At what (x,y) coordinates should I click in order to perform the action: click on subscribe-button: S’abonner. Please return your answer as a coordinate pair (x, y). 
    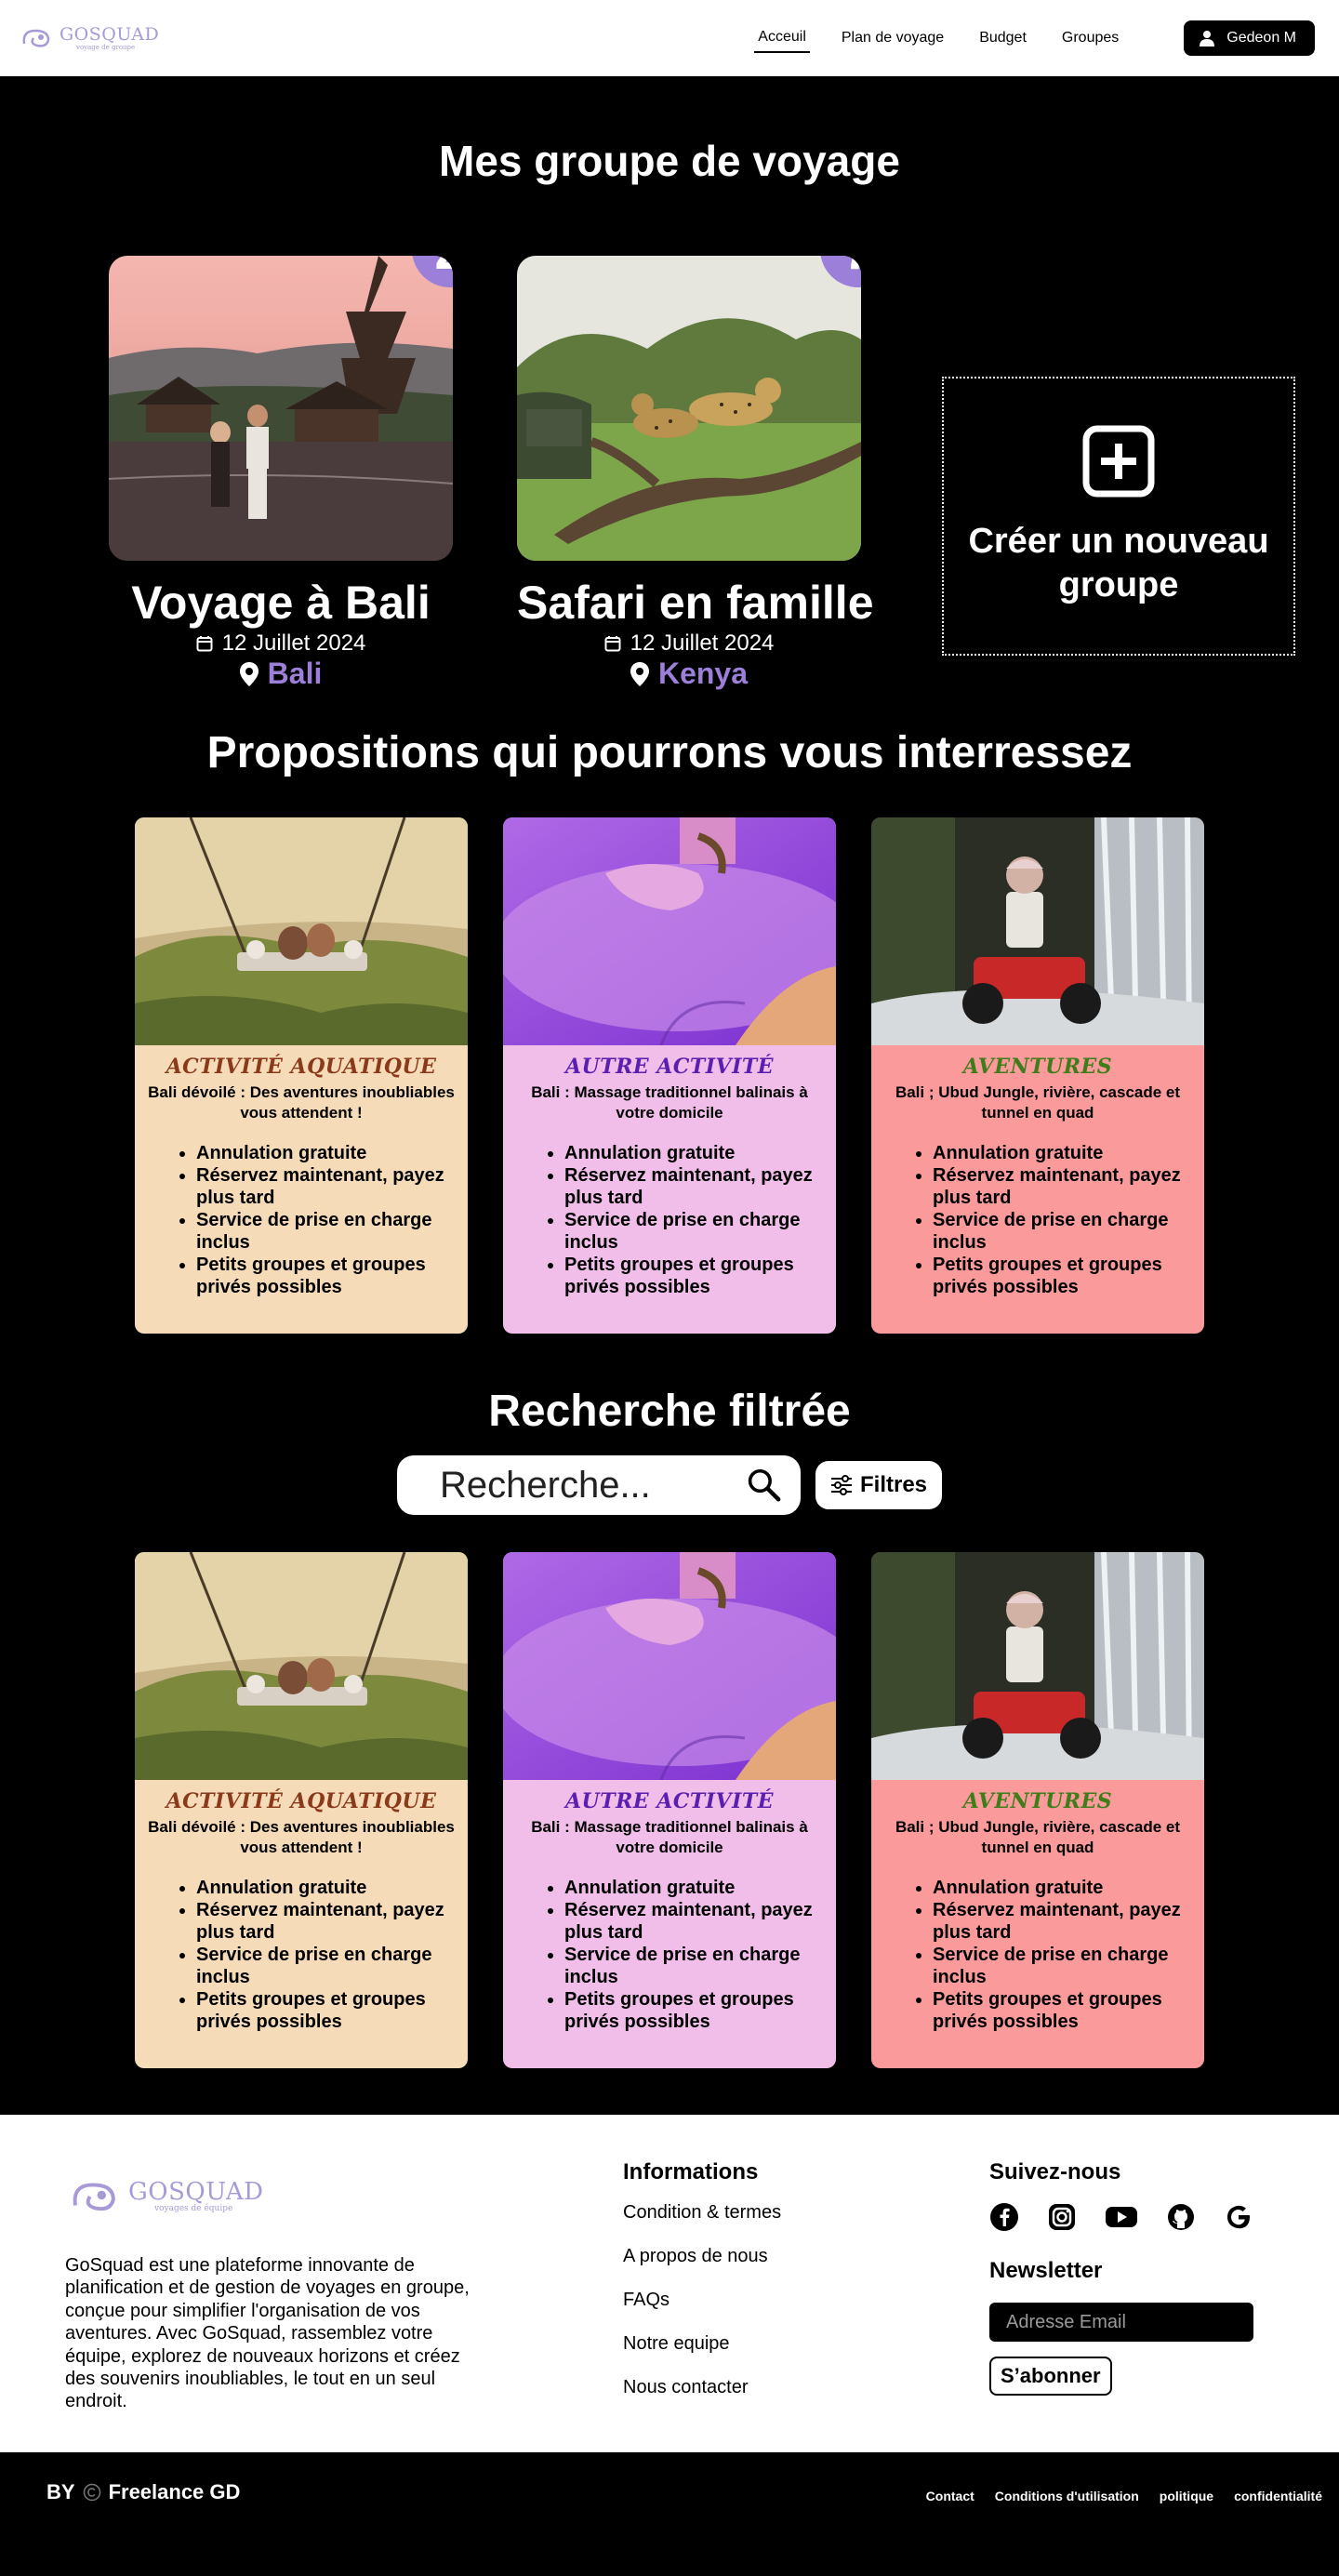
    Looking at the image, I should click on (1050, 2376).